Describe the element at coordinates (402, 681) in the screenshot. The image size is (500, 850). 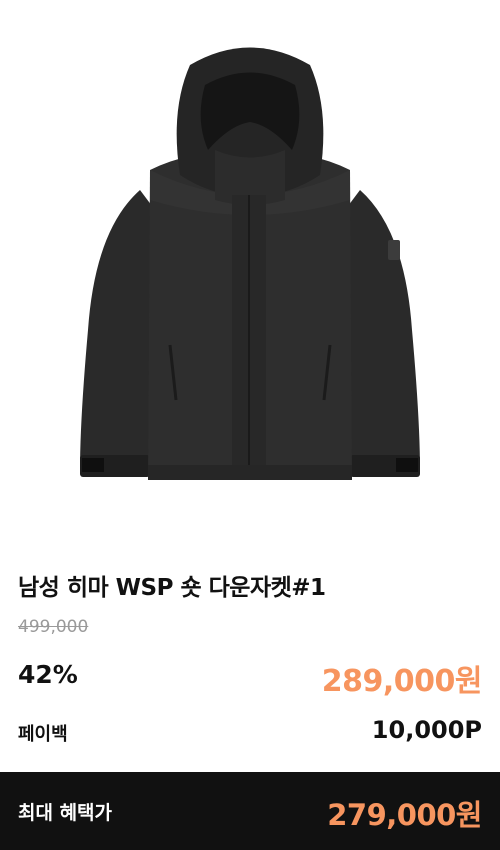
I see `sale-price: 289,000원` at that location.